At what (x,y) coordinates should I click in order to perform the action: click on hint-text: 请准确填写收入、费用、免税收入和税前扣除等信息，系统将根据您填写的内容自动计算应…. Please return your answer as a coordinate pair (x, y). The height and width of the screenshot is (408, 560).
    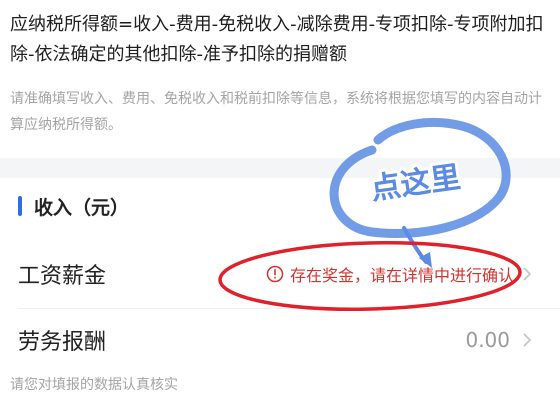
    Looking at the image, I should click on (276, 112).